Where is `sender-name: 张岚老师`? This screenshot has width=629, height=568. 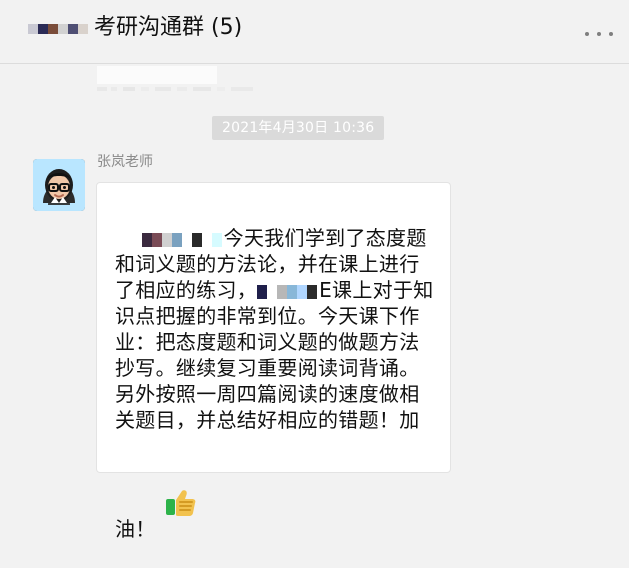
sender-name: 张岚老师 is located at coordinates (125, 162).